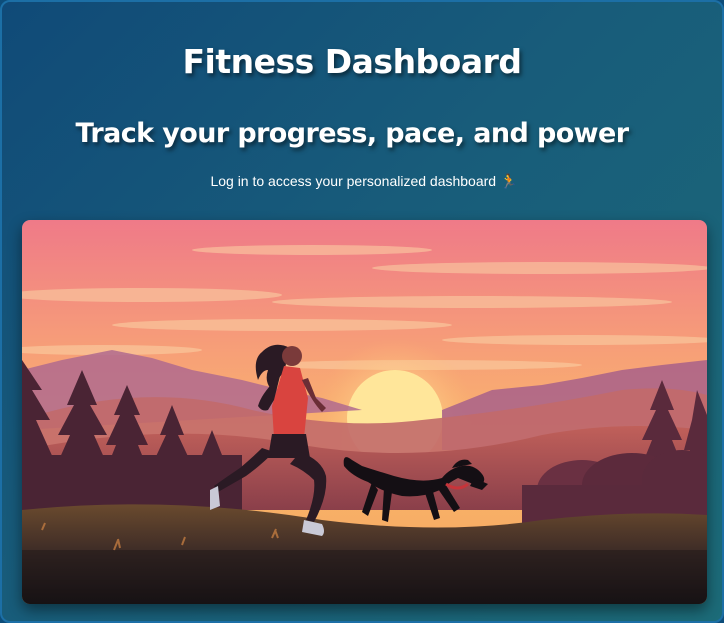 This screenshot has height=623, width=724. Describe the element at coordinates (509, 182) in the screenshot. I see `runner-icon: 🏃` at that location.